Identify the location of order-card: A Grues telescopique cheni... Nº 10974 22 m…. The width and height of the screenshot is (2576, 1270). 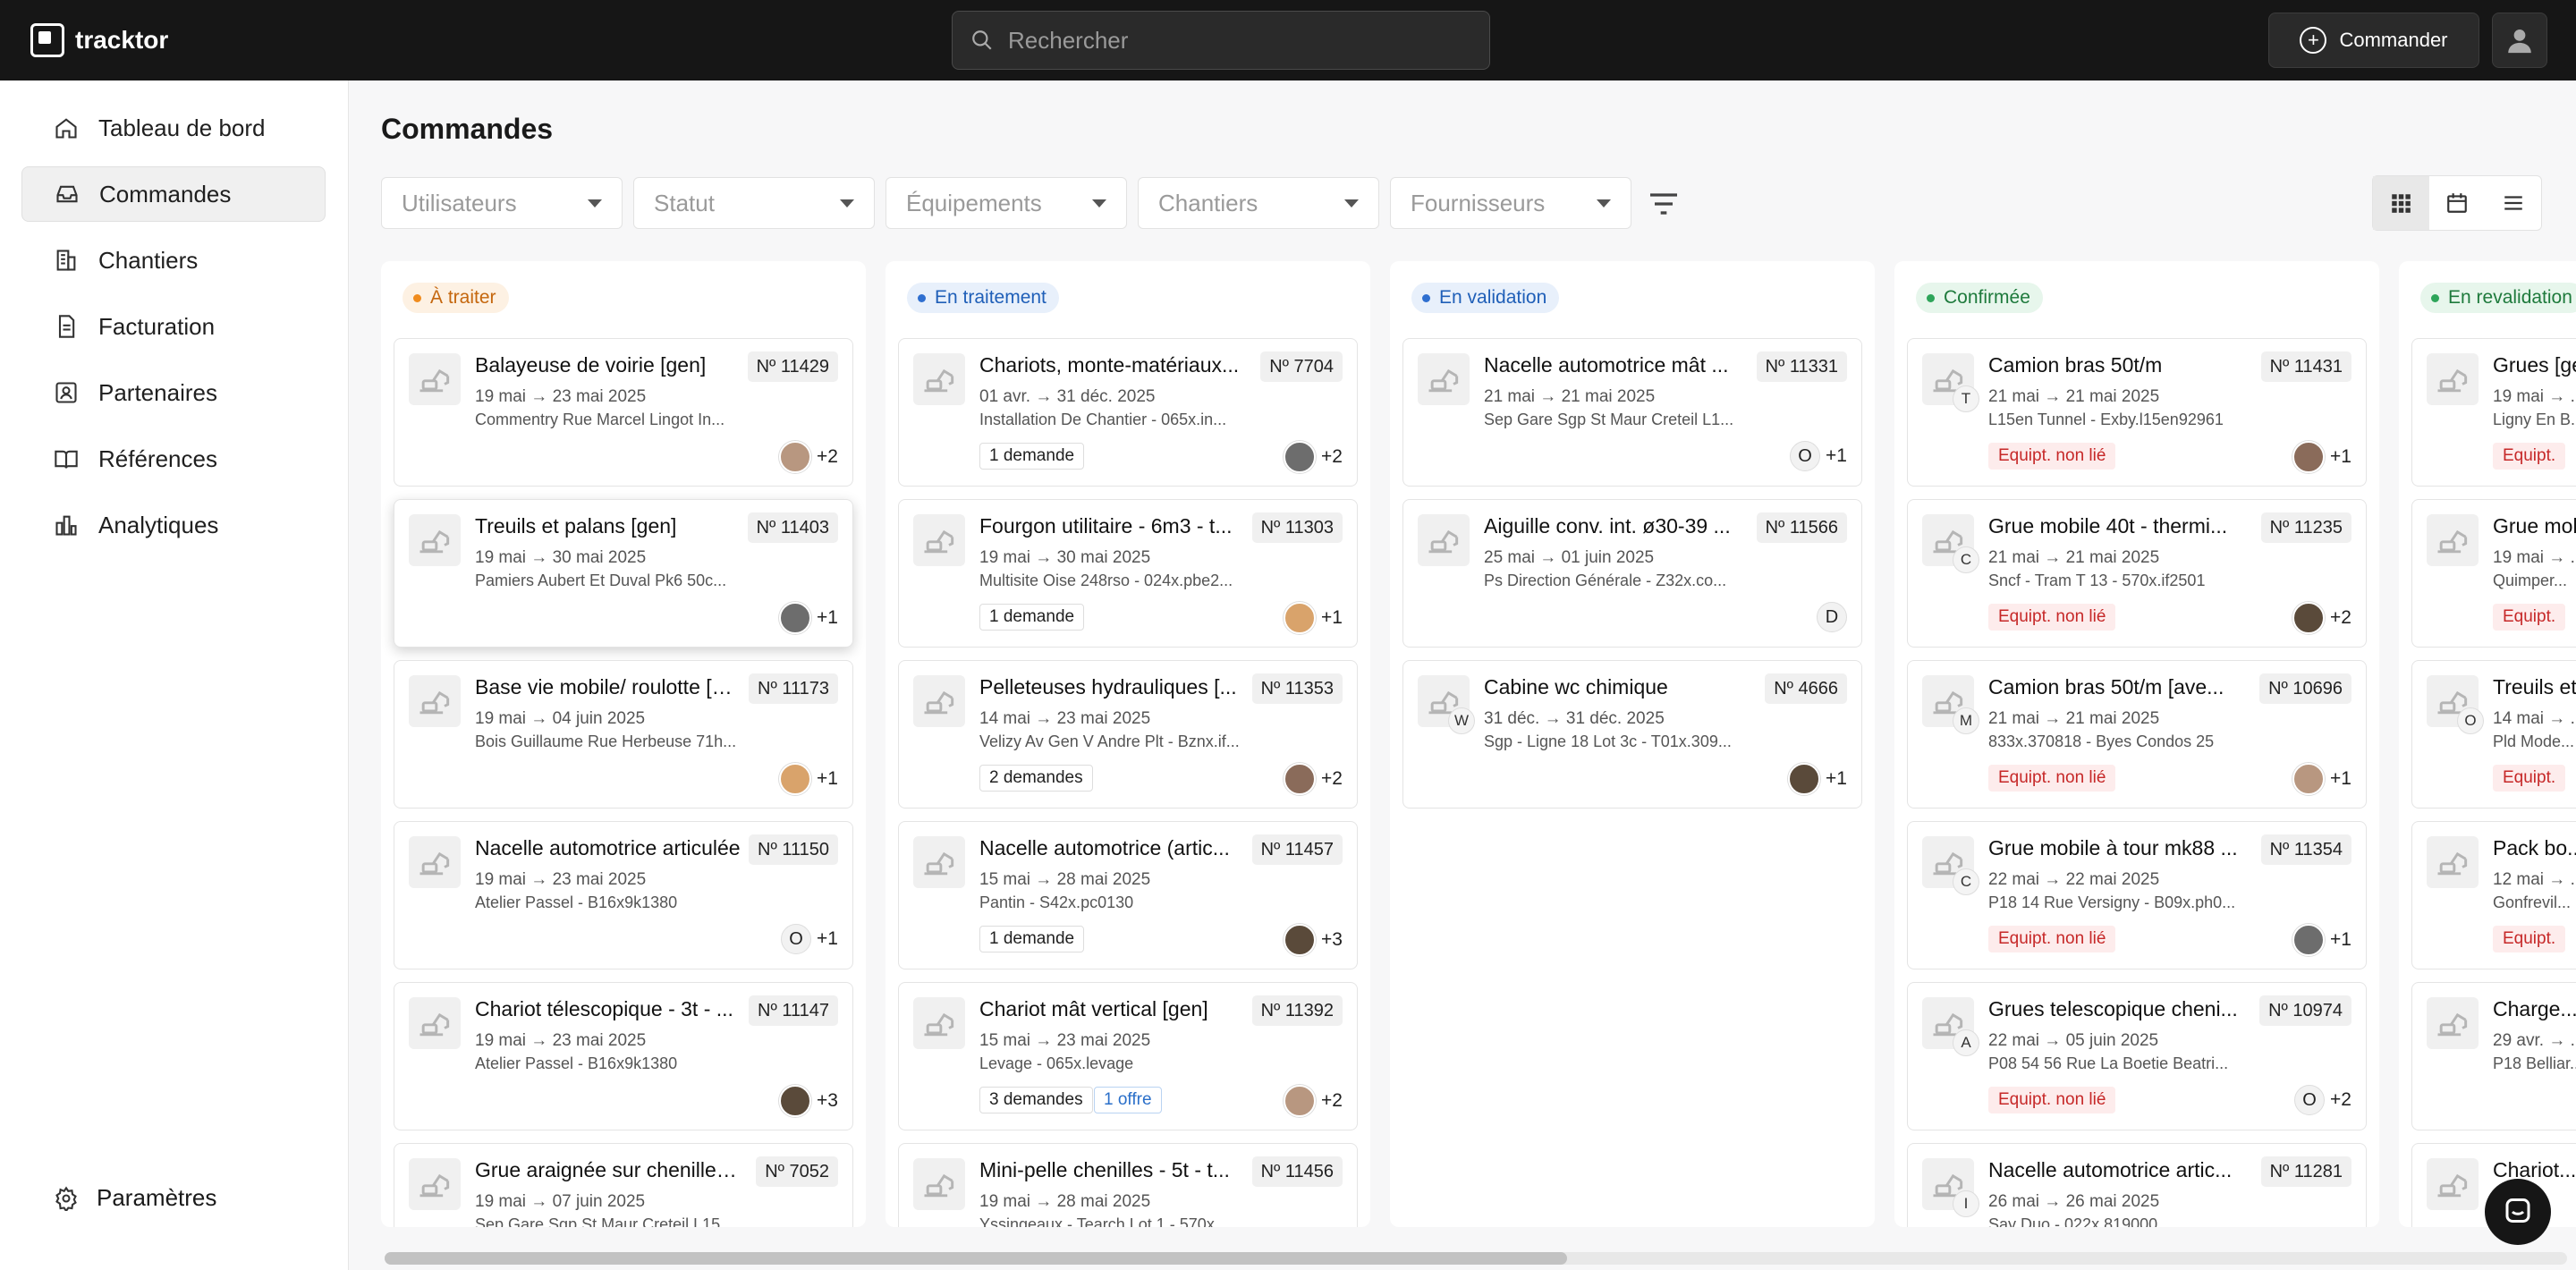
(2137, 1056).